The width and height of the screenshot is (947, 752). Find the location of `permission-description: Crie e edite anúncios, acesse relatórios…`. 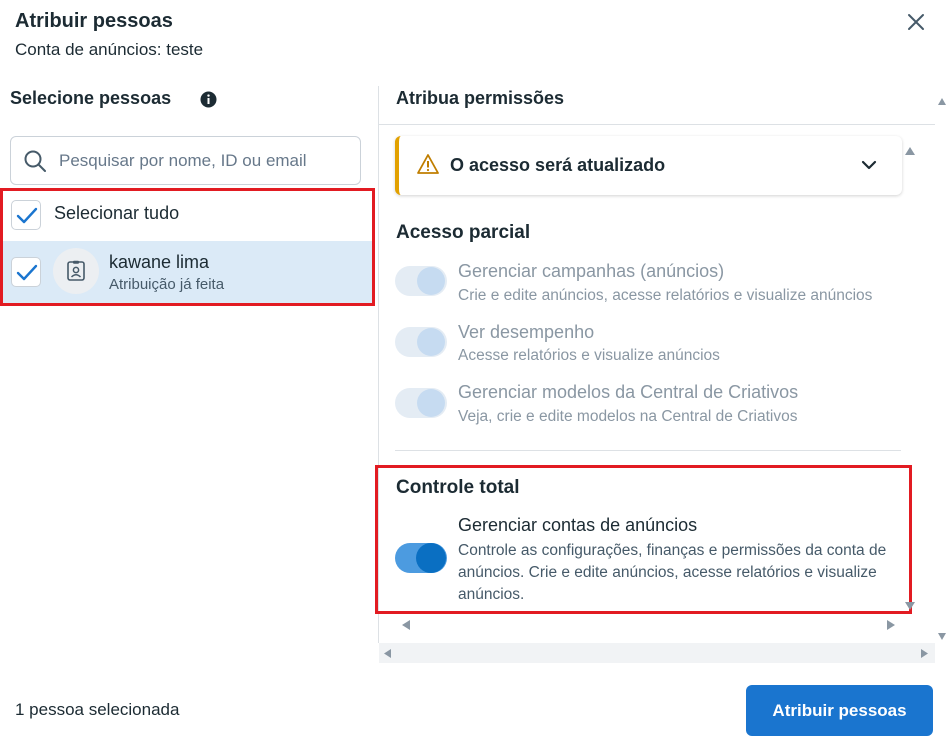

permission-description: Crie e edite anúncios, acesse relatórios… is located at coordinates (665, 295).